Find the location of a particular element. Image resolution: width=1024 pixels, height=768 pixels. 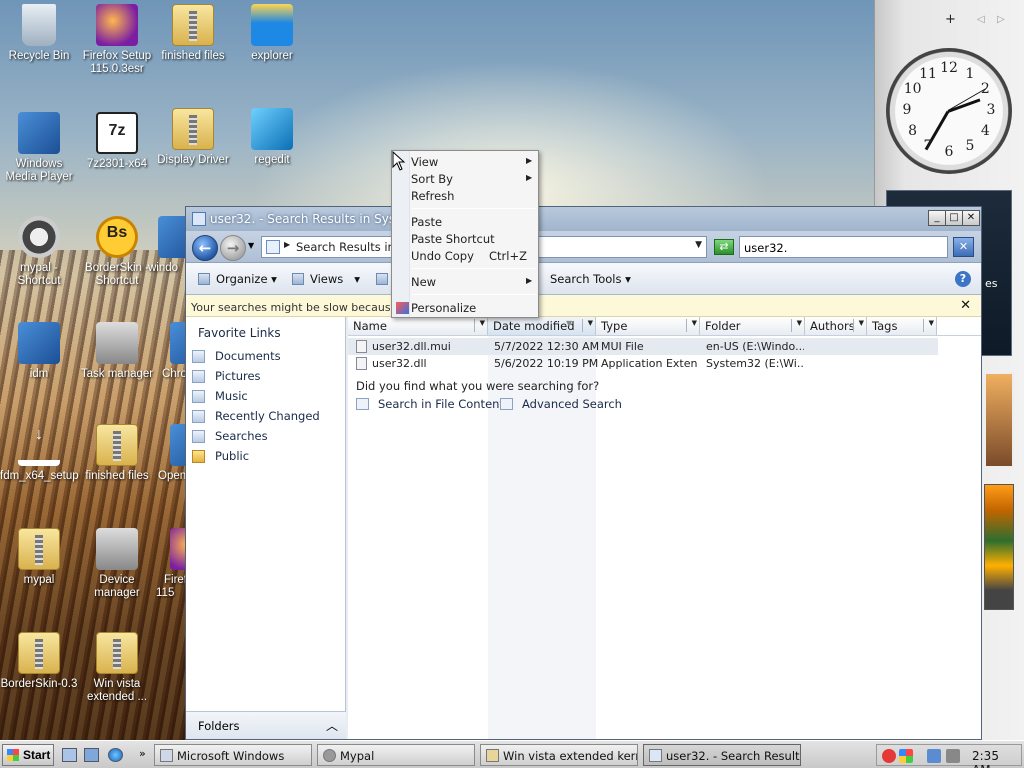

desktop-icon-finished-files: finished files is located at coordinates (193, 33).